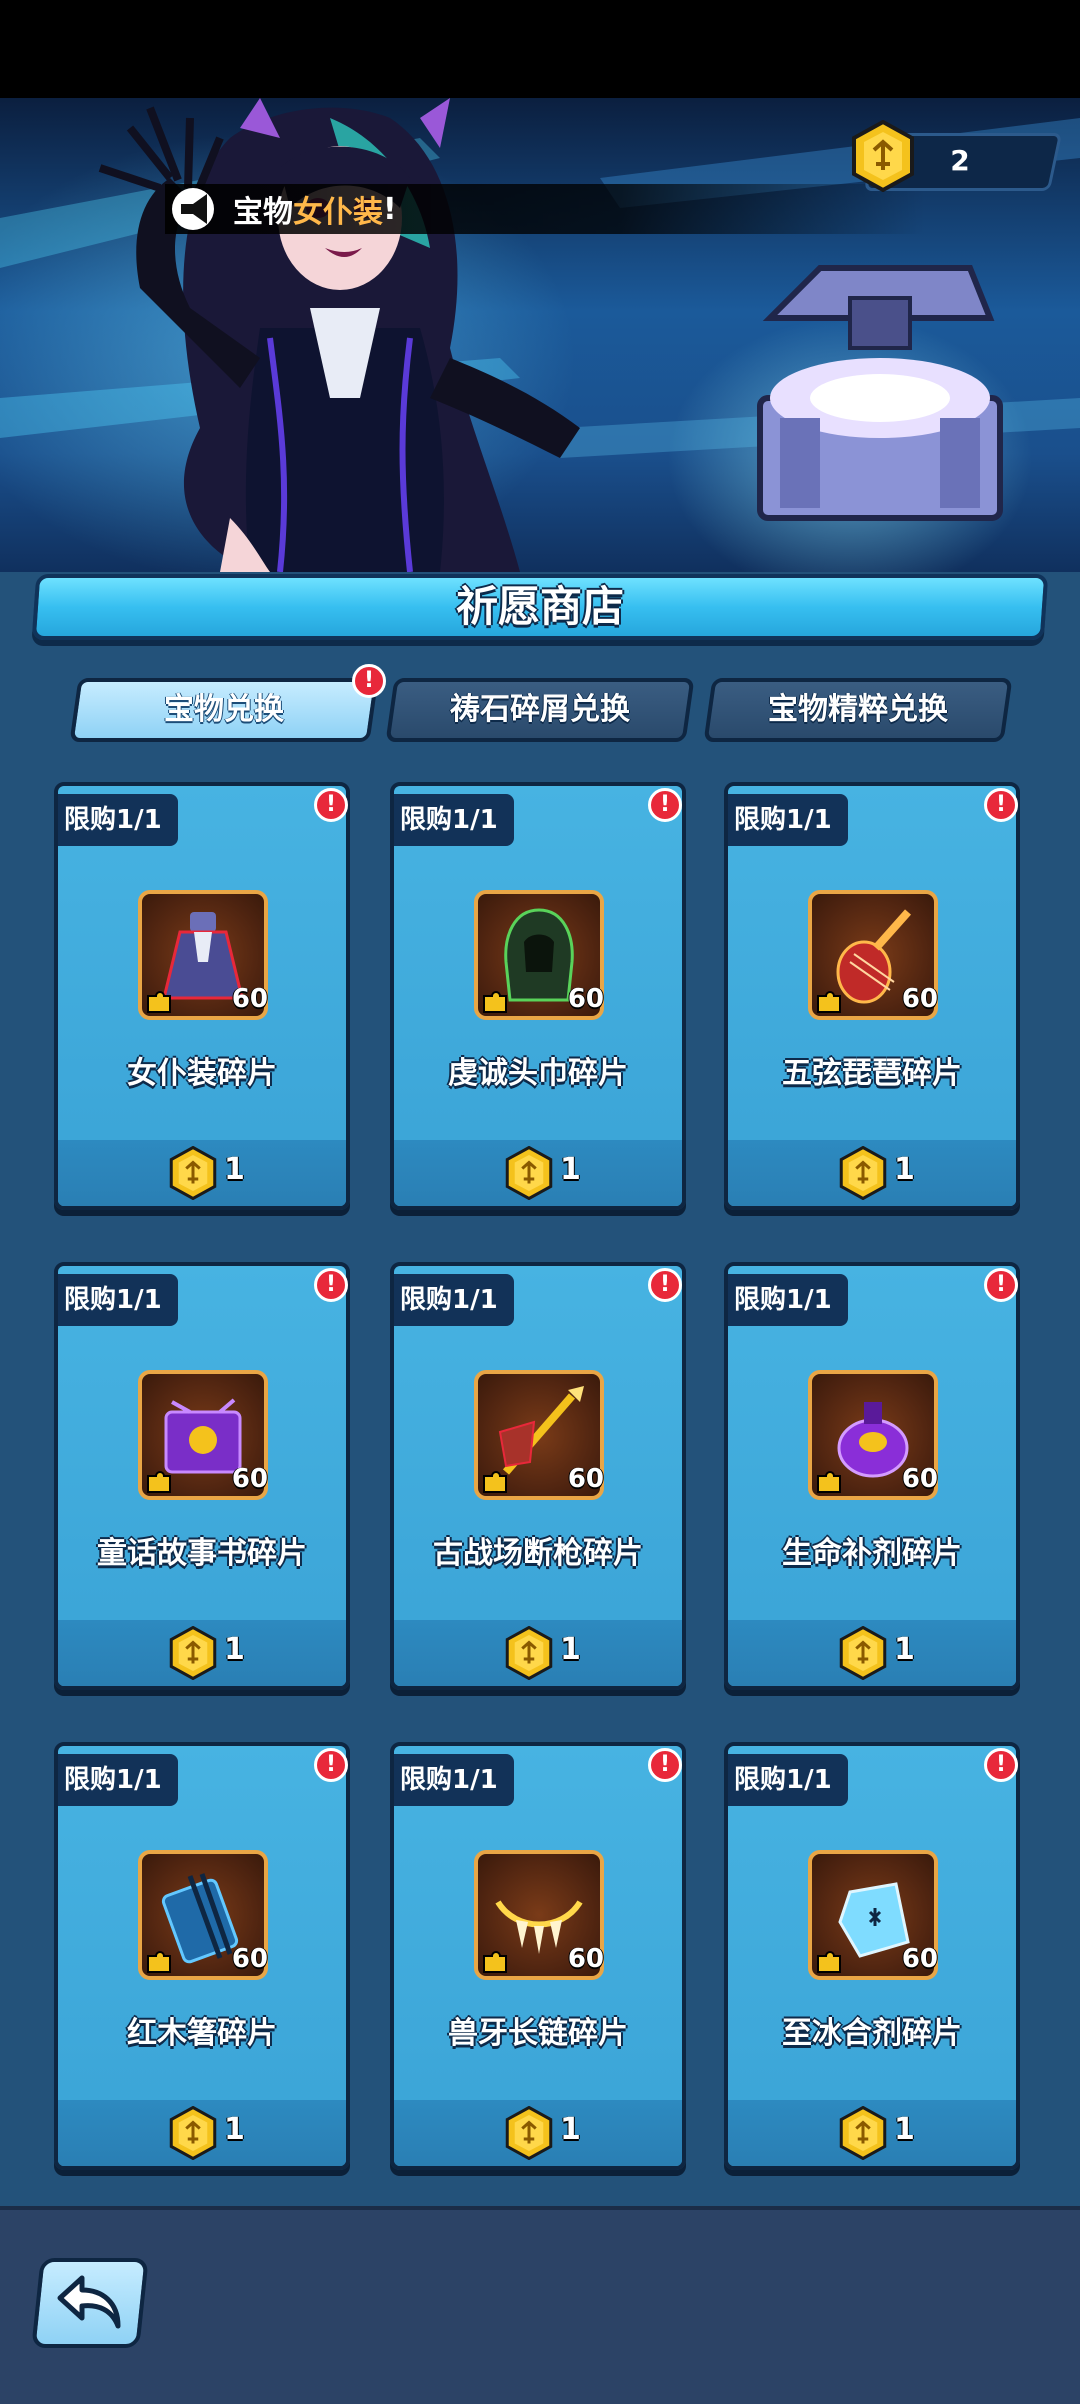 Image resolution: width=1080 pixels, height=2404 pixels. What do you see at coordinates (872, 1553) in the screenshot?
I see `item-name: 生命补剂碎片` at bounding box center [872, 1553].